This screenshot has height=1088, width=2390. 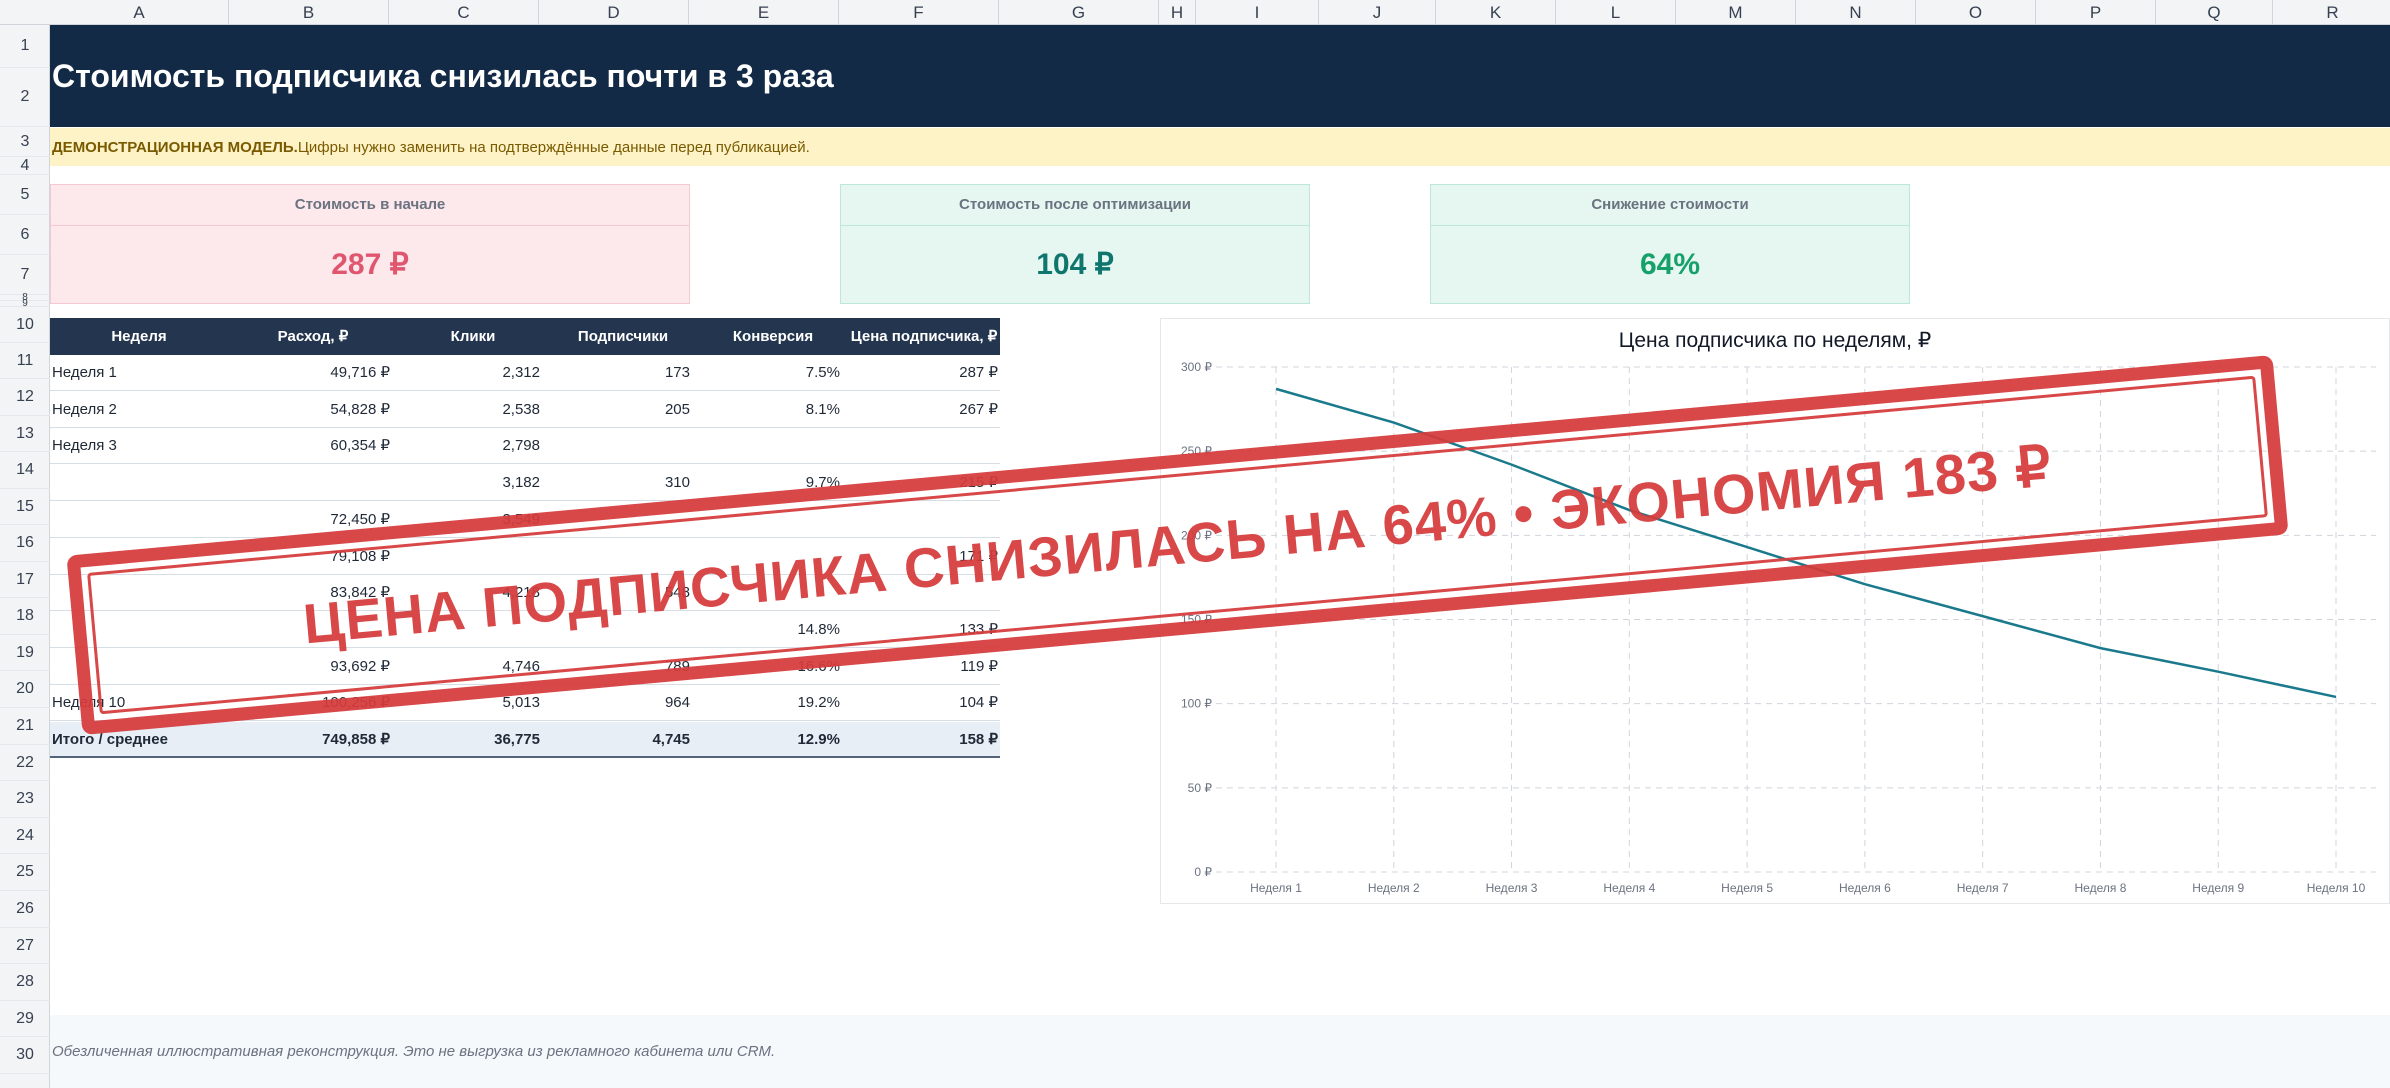 I want to click on column-header-a: A, so click(x=139, y=12).